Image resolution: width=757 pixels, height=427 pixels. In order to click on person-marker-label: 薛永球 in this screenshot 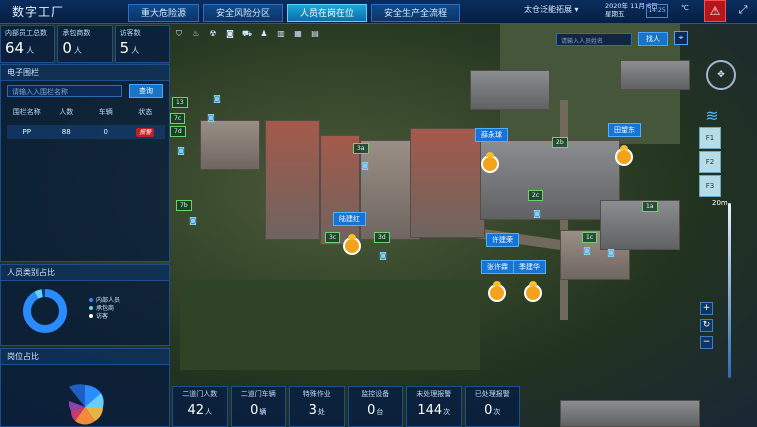, I will do `click(491, 135)`.